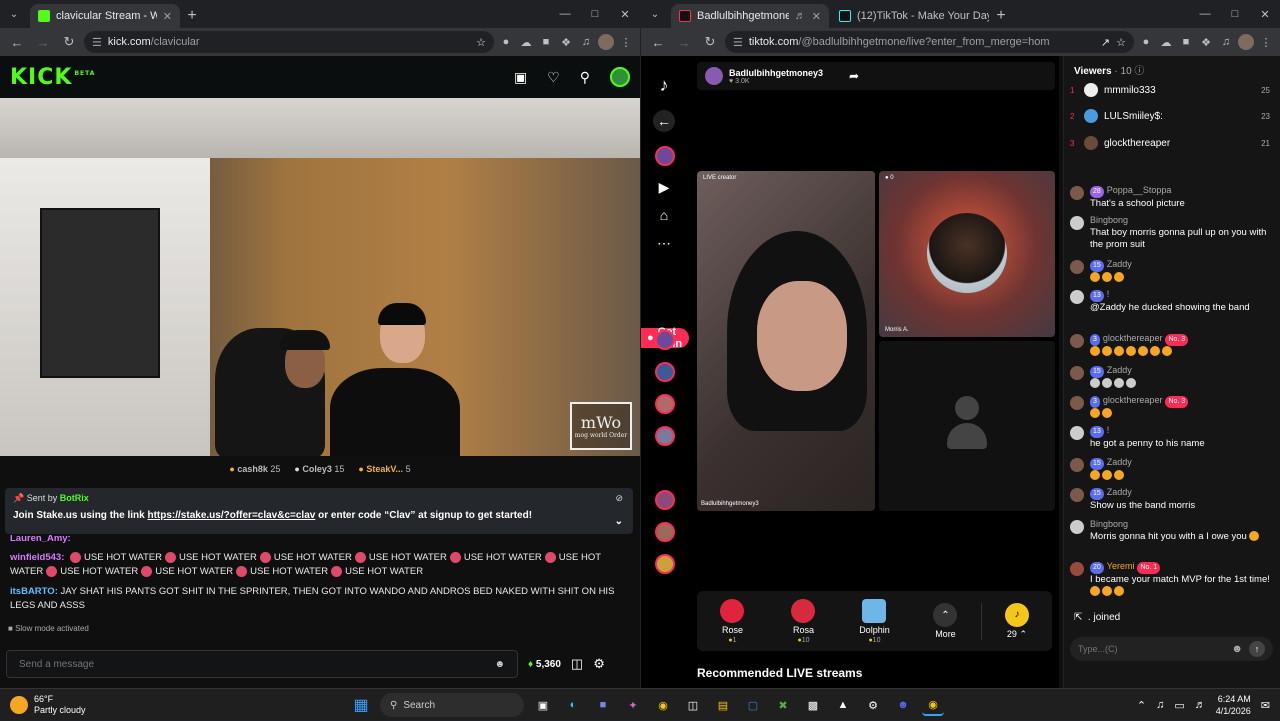 The height and width of the screenshot is (721, 1280). Describe the element at coordinates (603, 705) in the screenshot. I see `teams-icon: ■` at that location.